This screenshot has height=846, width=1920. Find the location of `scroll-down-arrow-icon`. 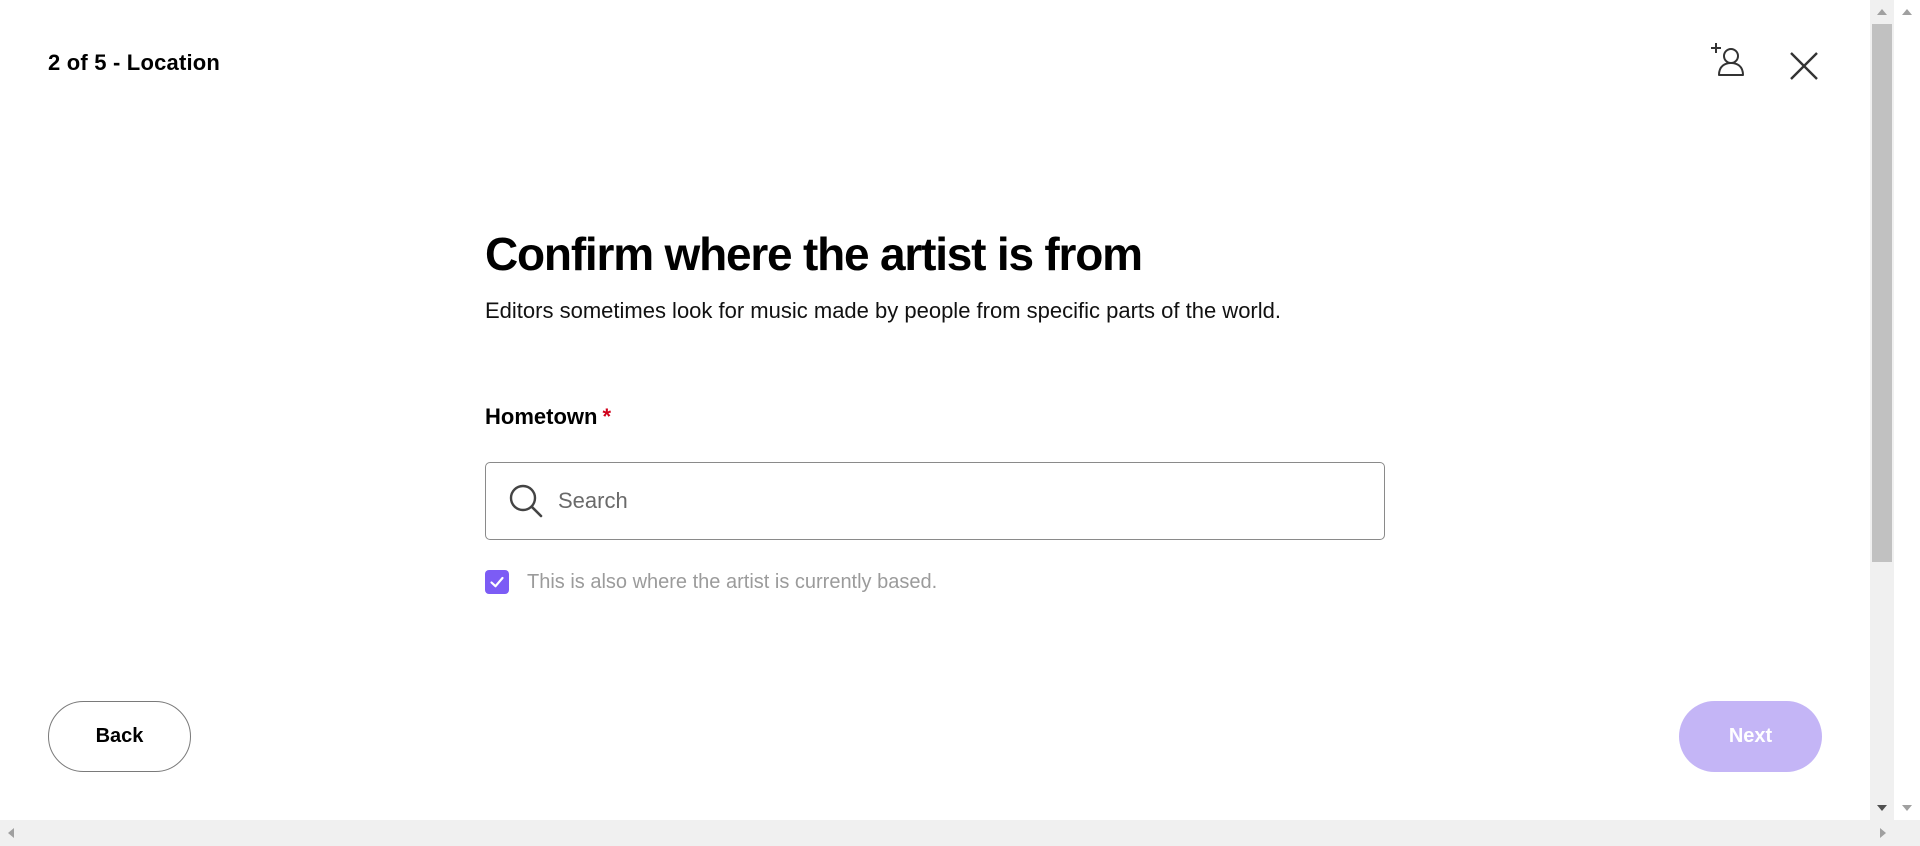

scroll-down-arrow-icon is located at coordinates (1882, 808).